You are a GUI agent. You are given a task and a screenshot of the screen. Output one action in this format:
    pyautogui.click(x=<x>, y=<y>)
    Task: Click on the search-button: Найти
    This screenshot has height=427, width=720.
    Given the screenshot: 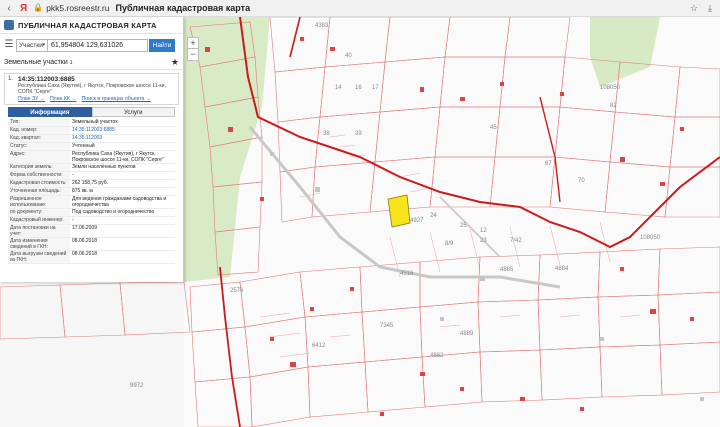 What is the action you would take?
    pyautogui.click(x=162, y=45)
    